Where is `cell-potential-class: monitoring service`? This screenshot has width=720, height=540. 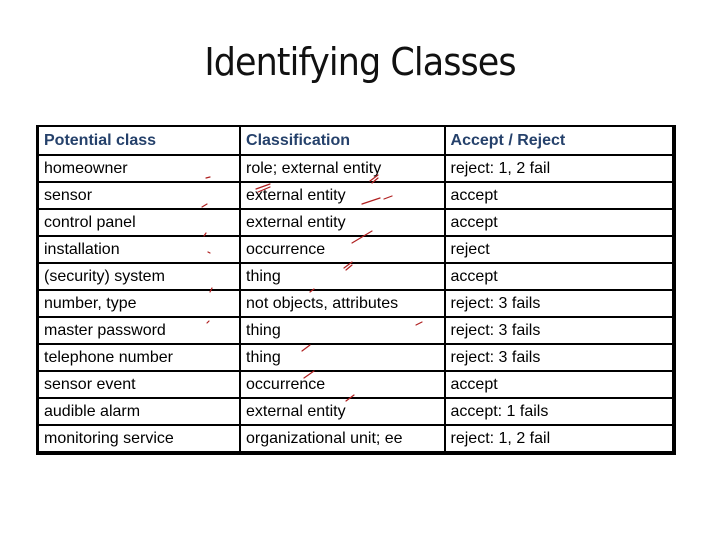 cell-potential-class: monitoring service is located at coordinates (139, 439).